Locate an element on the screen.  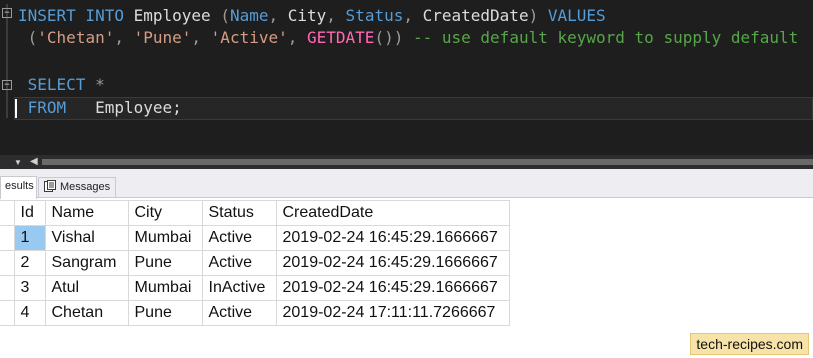
identifier: Employee is located at coordinates (172, 15).